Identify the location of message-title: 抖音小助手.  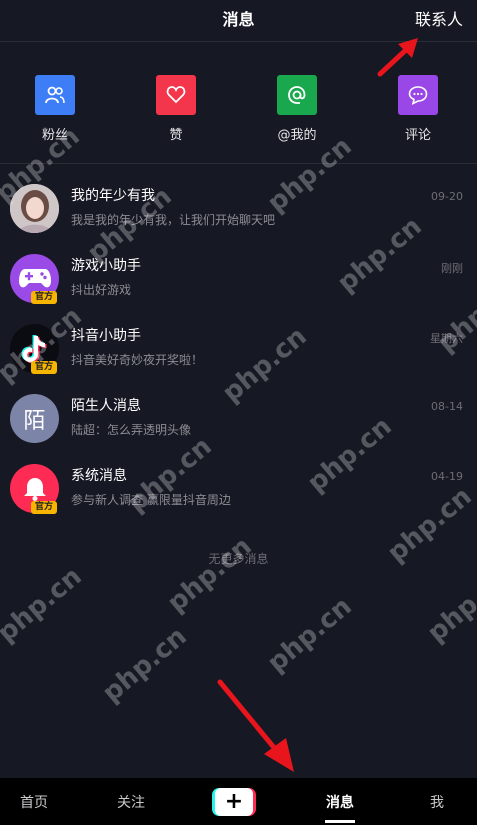
(106, 336).